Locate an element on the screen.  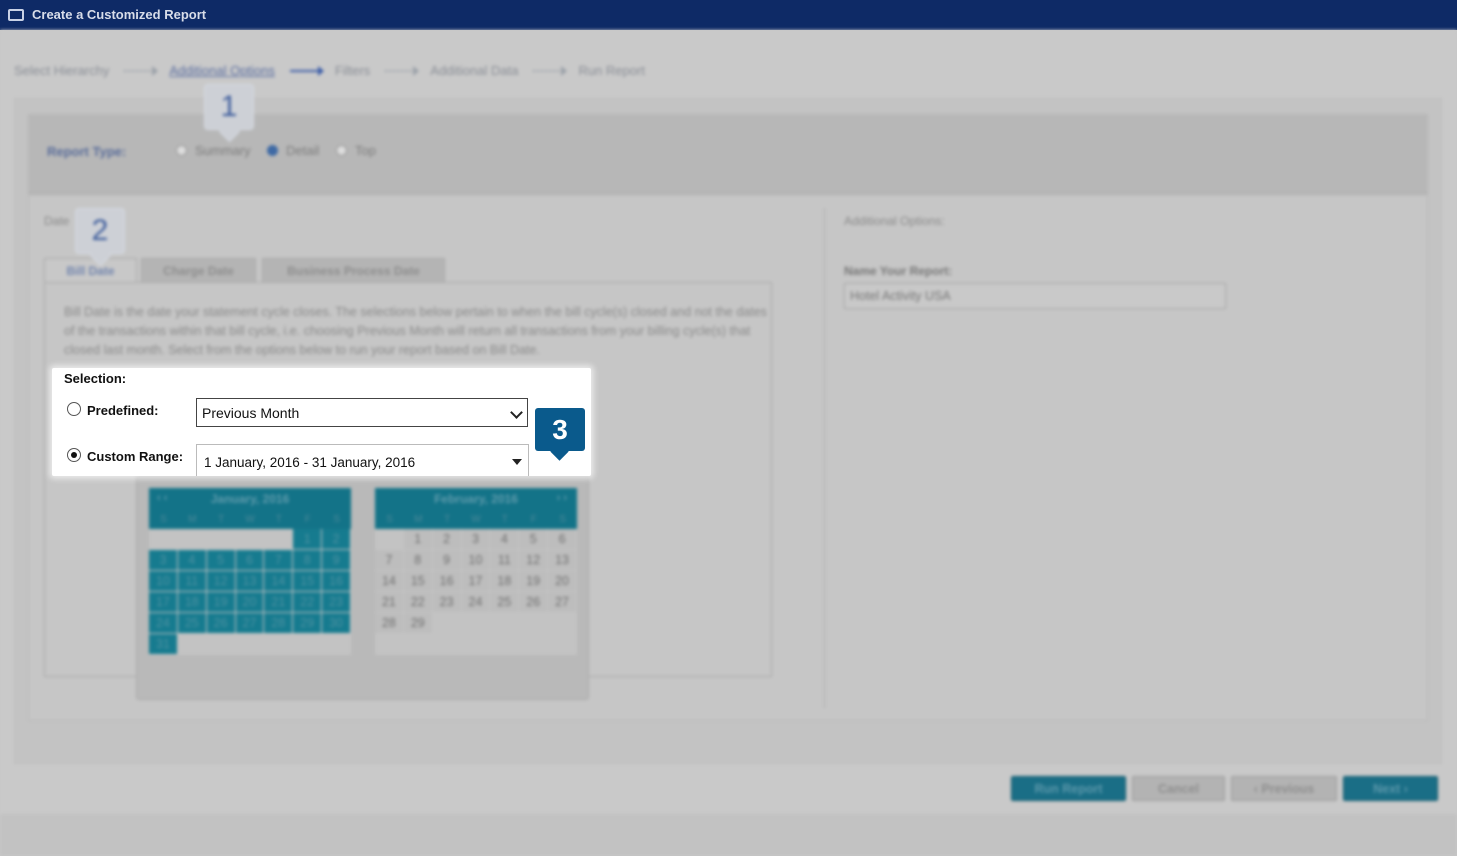
predefined-dropdown: Previous Month is located at coordinates (362, 412).